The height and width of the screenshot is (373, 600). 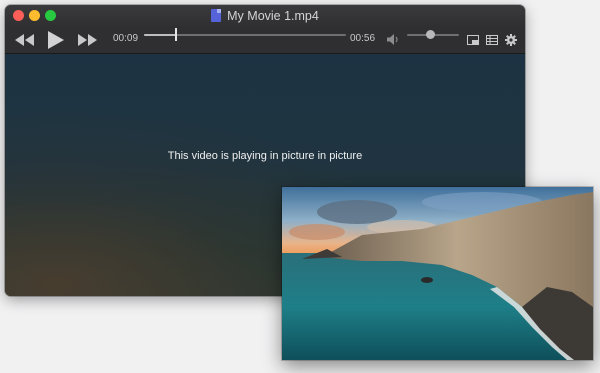 I want to click on pip-toggle-button, so click(x=473, y=39).